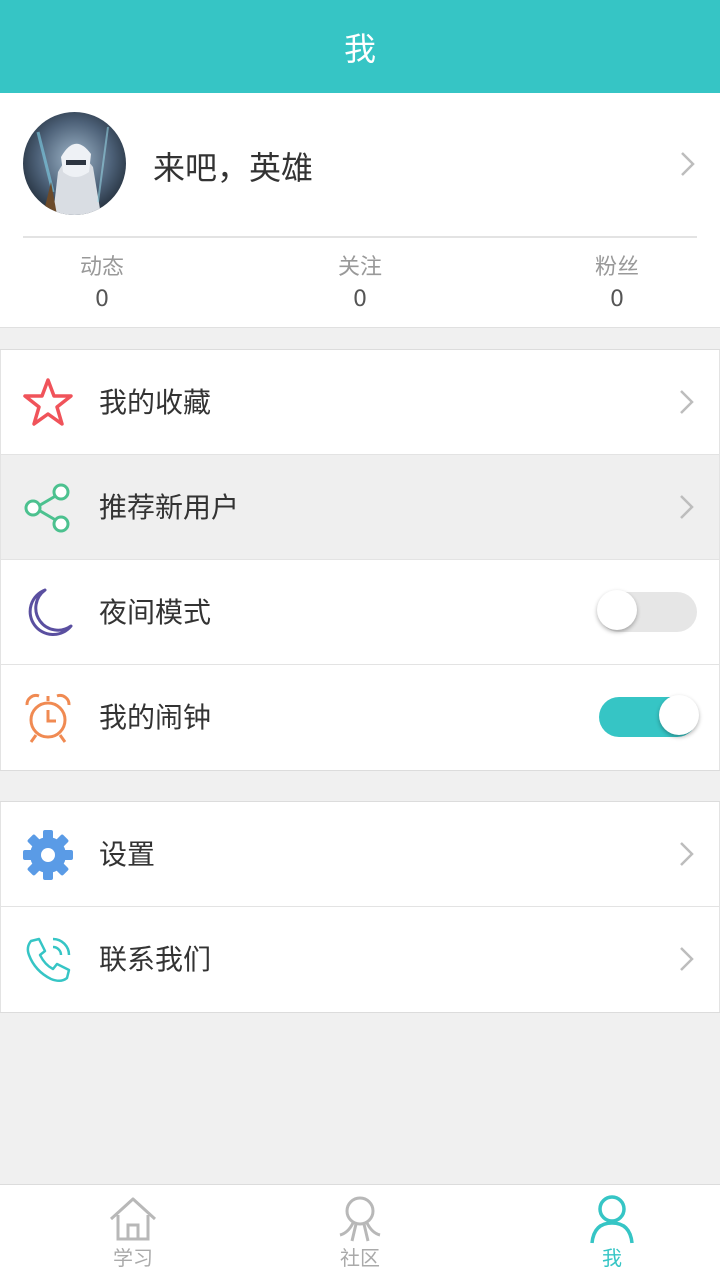 The height and width of the screenshot is (1280, 720). I want to click on stat-following: 关注 0, so click(360, 285).